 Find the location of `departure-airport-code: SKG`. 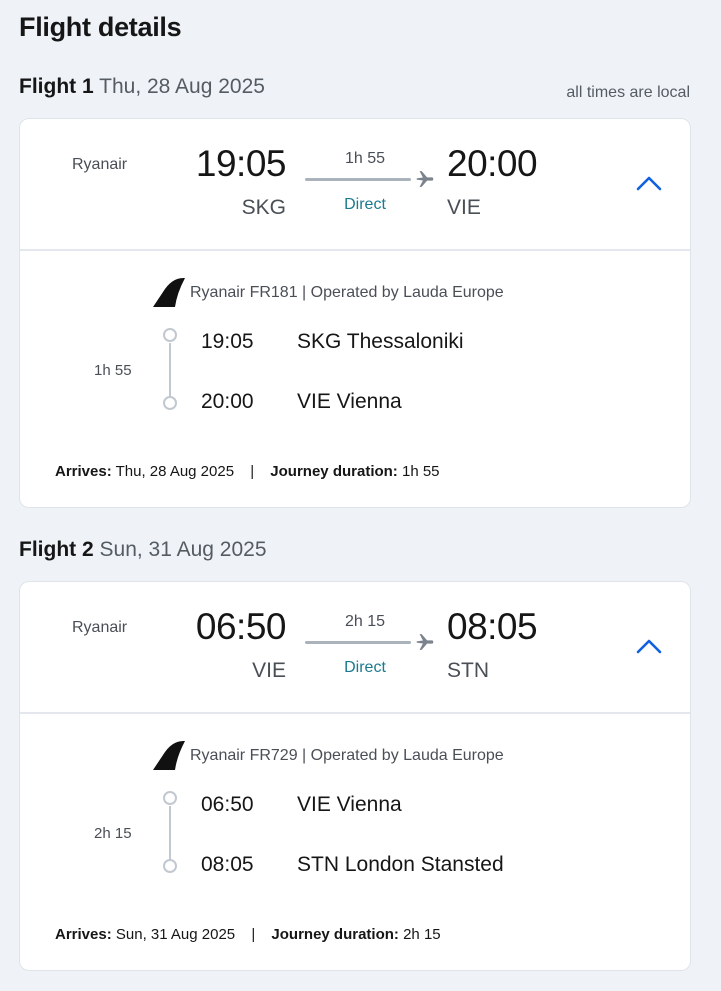

departure-airport-code: SKG is located at coordinates (263, 207).